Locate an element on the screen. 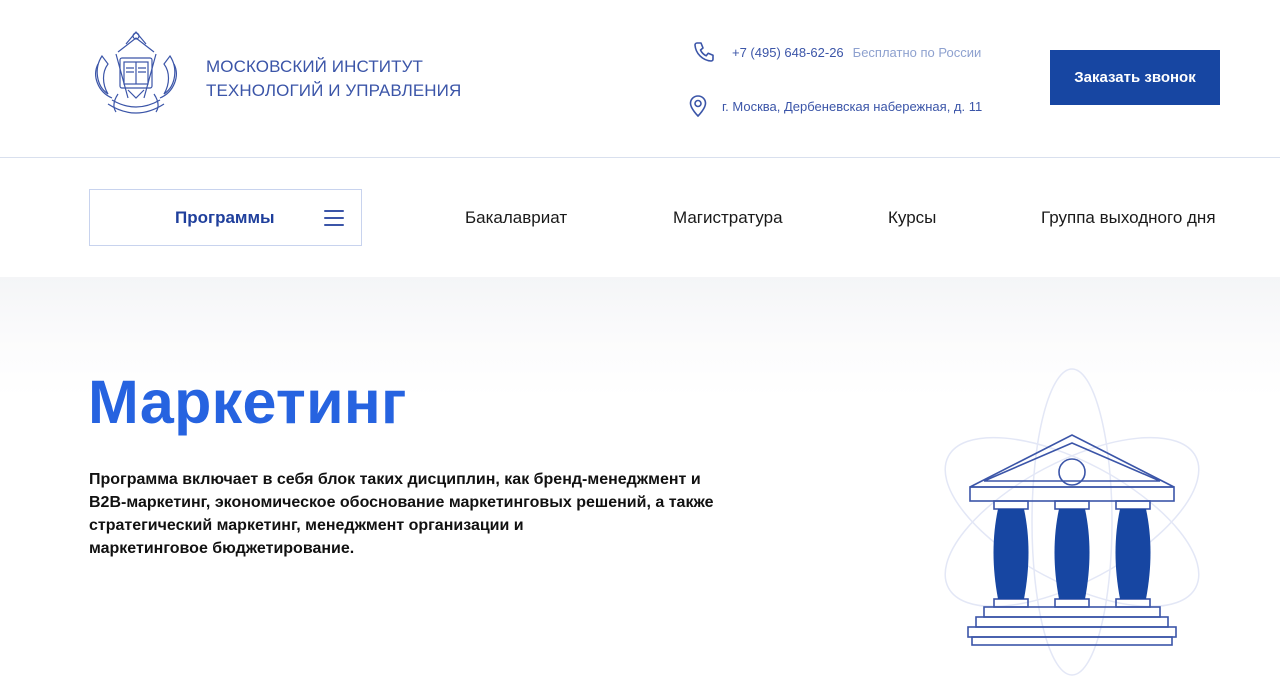 The height and width of the screenshot is (689, 1280). hamburger-icon is located at coordinates (334, 218).